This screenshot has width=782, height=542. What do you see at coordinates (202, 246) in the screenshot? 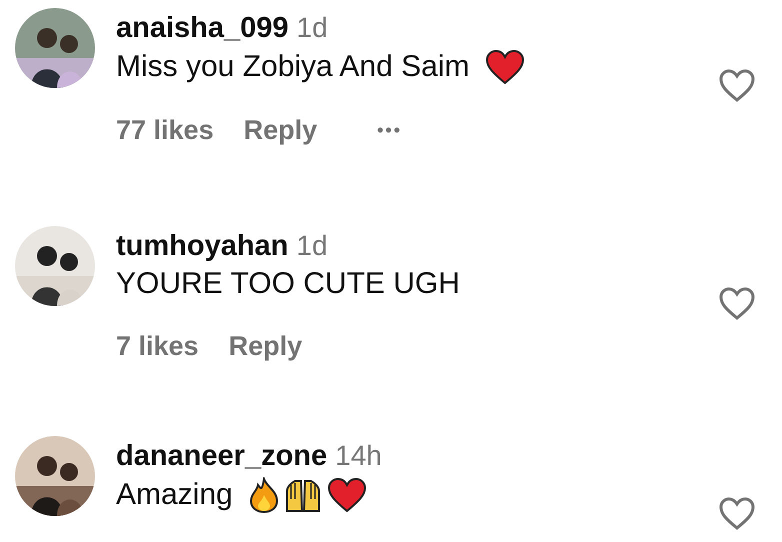
I see `username: tumhoyahan` at bounding box center [202, 246].